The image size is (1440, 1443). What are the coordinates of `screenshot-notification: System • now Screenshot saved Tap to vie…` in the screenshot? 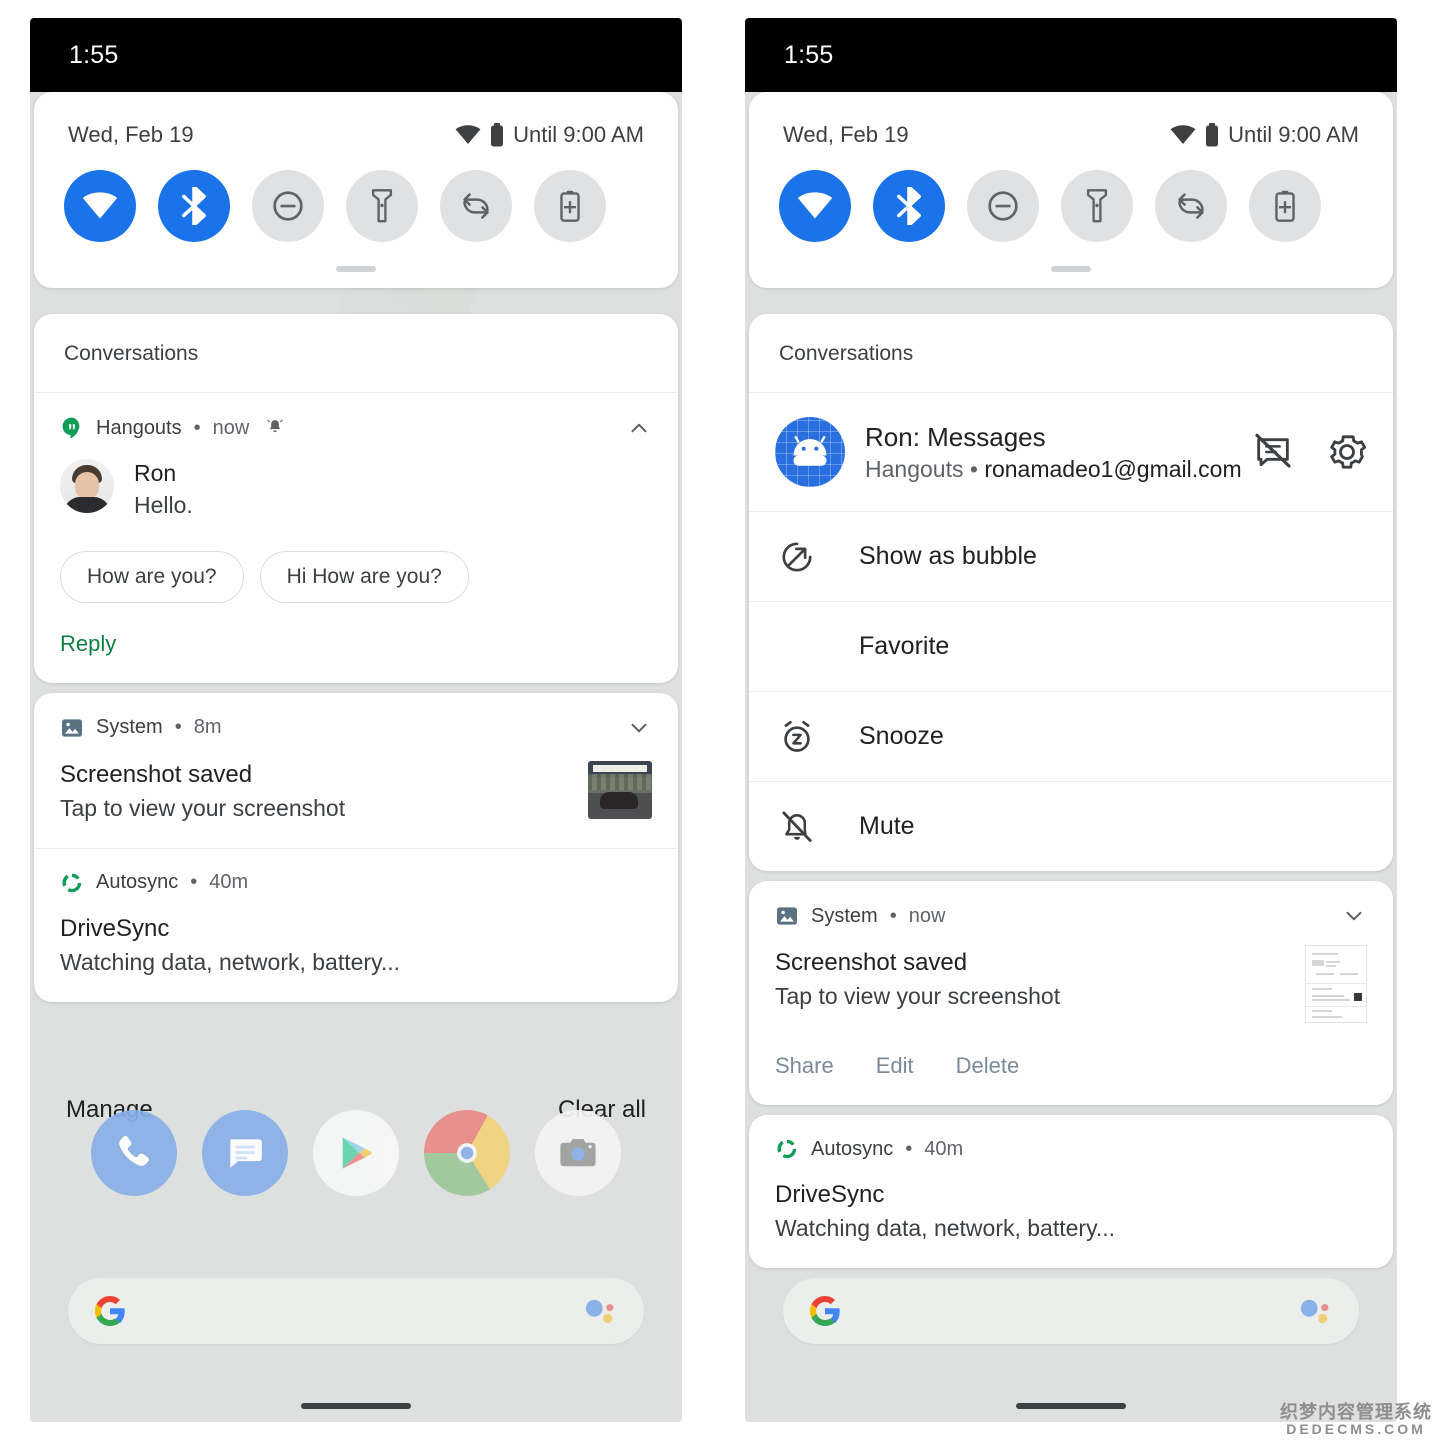 It's located at (1071, 993).